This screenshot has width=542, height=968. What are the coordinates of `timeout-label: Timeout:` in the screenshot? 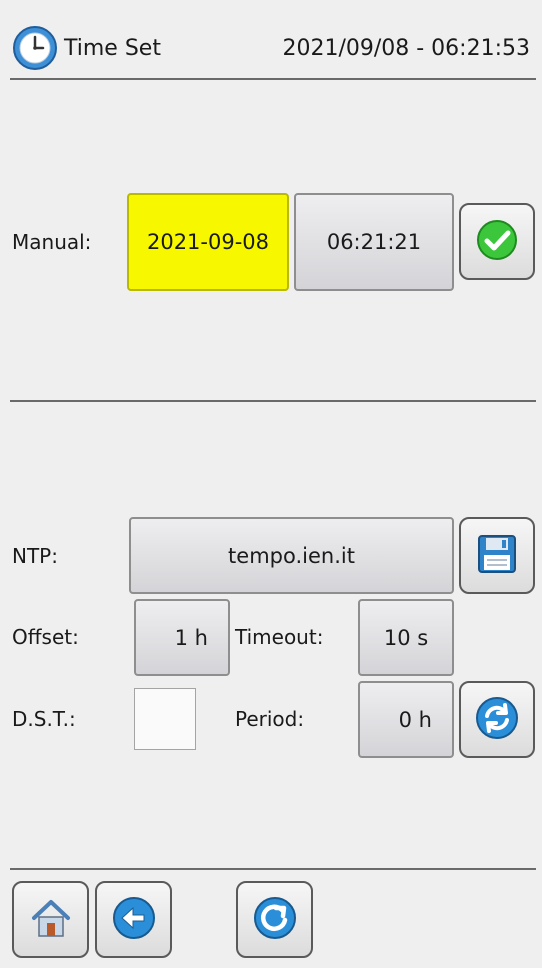 It's located at (279, 637).